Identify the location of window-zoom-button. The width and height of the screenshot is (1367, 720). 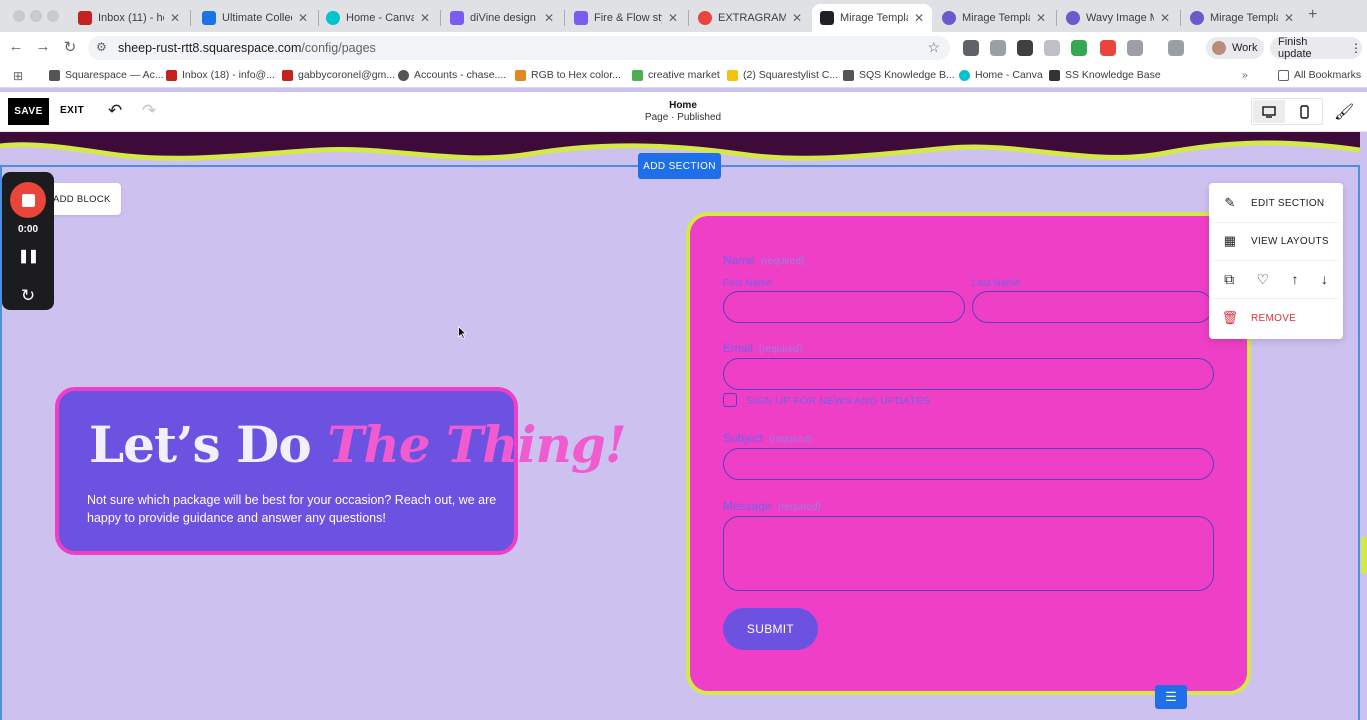
(53, 16).